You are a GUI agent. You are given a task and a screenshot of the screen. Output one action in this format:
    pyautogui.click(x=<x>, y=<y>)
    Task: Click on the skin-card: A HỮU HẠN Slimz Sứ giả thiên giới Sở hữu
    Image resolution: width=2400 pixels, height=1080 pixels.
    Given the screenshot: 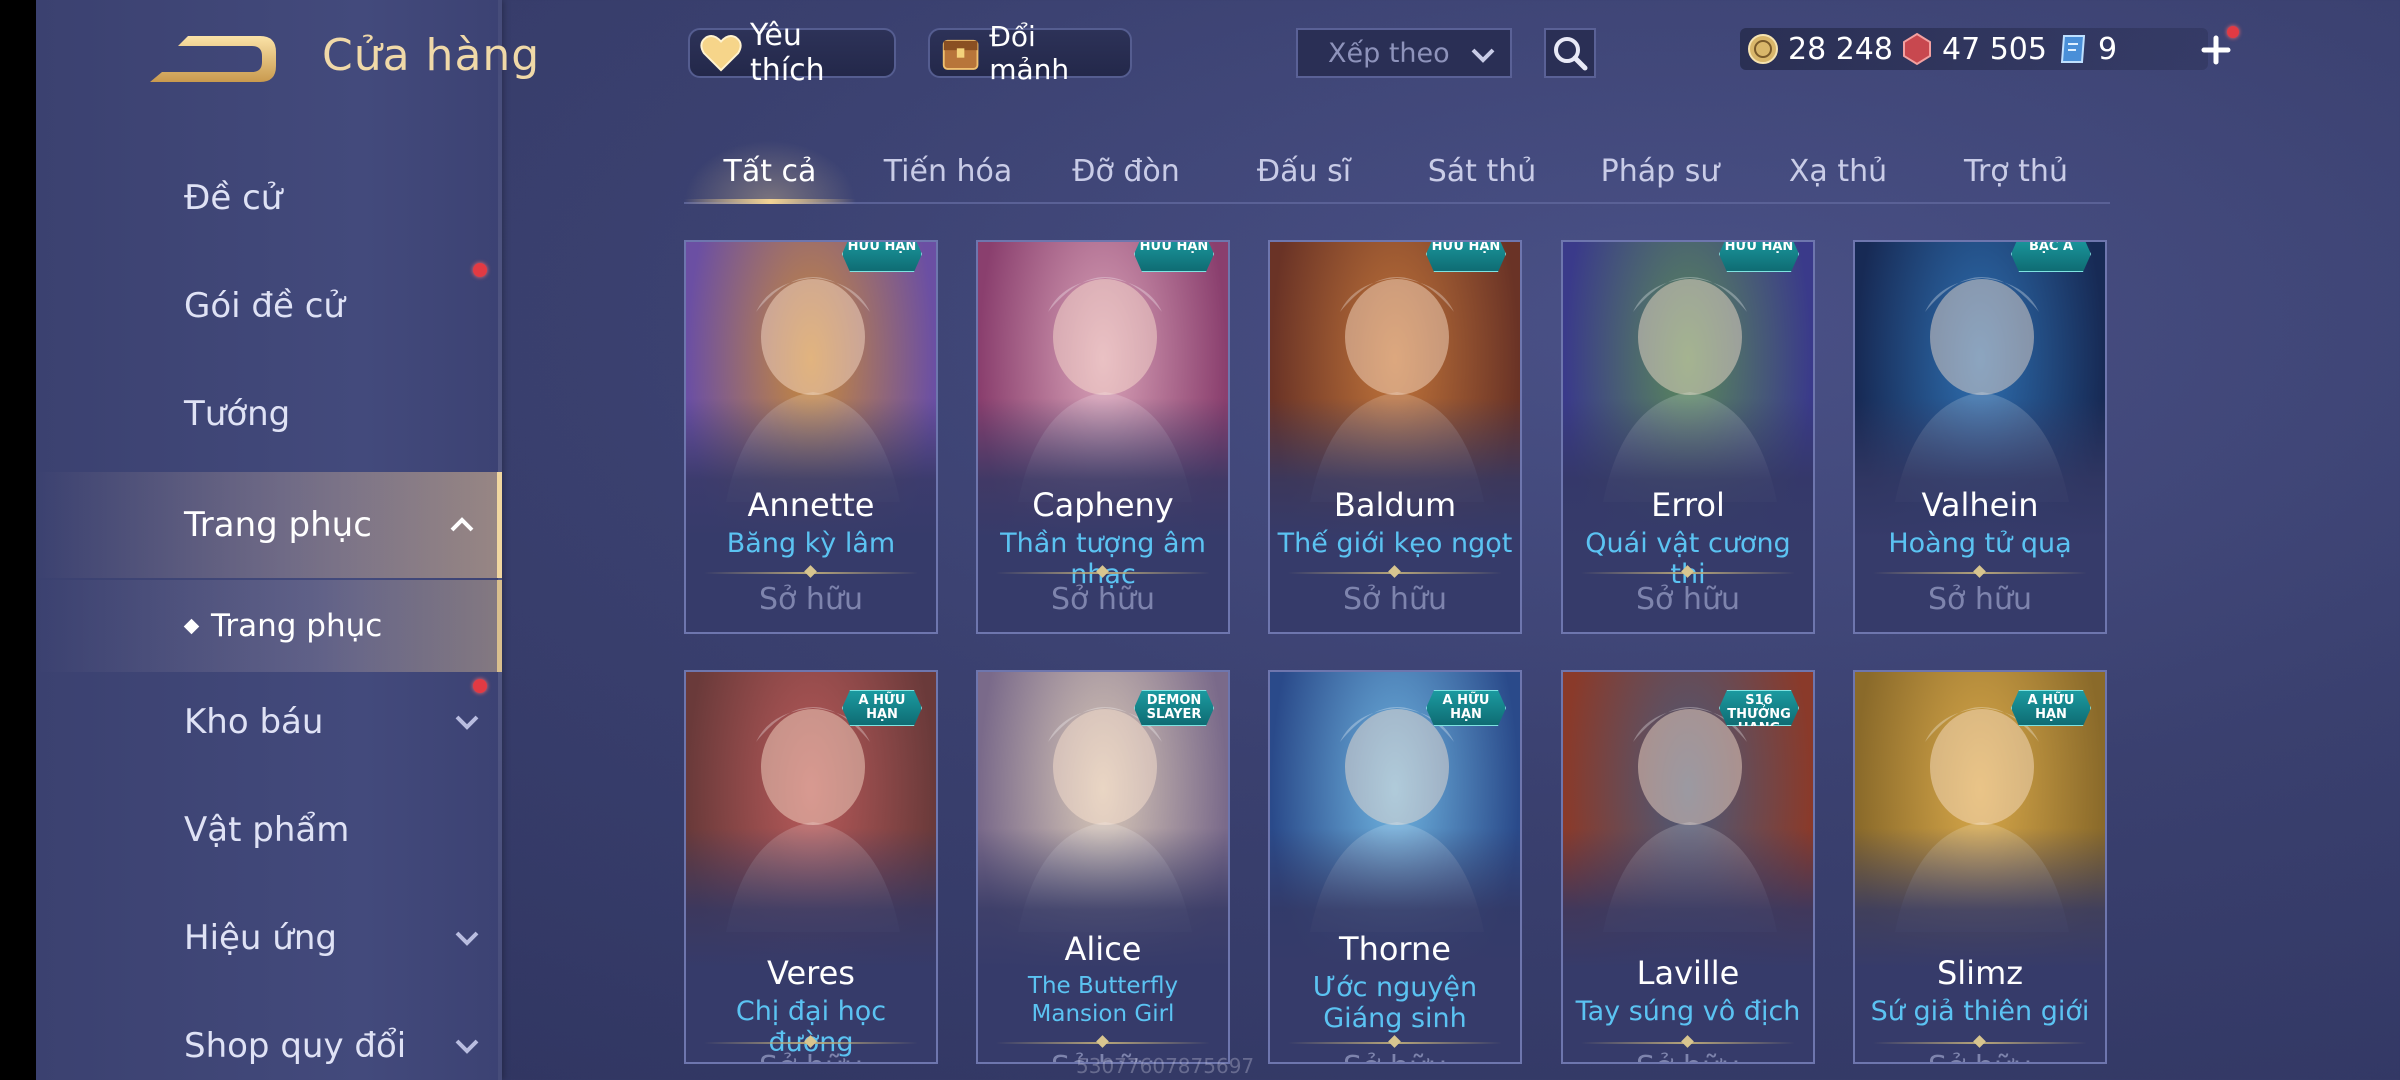 What is the action you would take?
    pyautogui.click(x=1980, y=867)
    